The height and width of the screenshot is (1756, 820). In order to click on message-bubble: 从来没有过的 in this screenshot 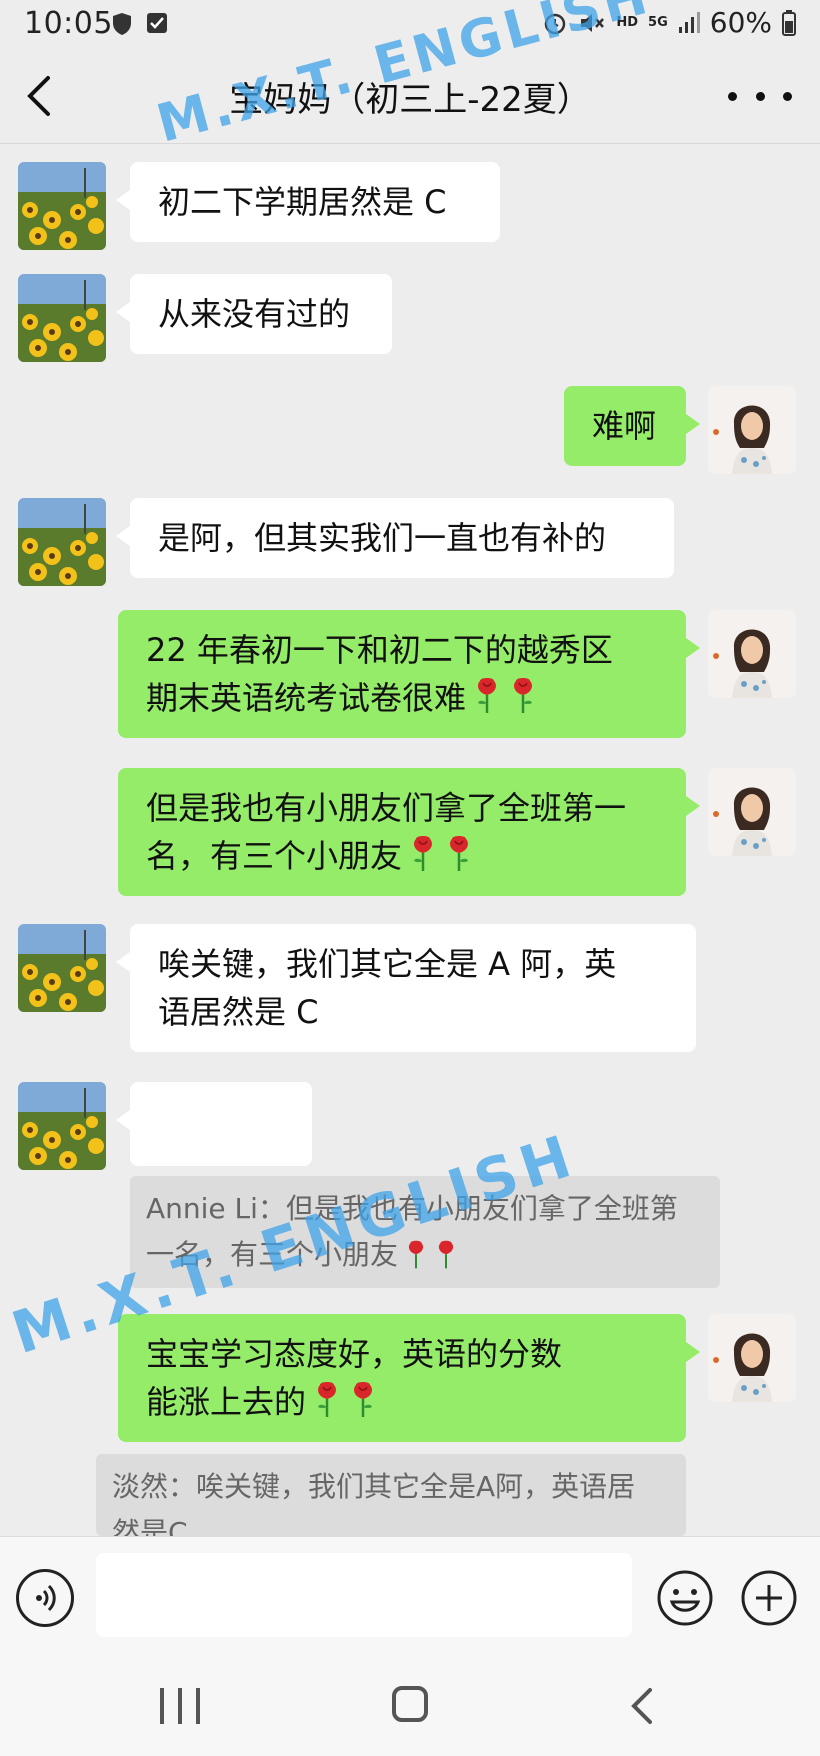, I will do `click(254, 314)`.